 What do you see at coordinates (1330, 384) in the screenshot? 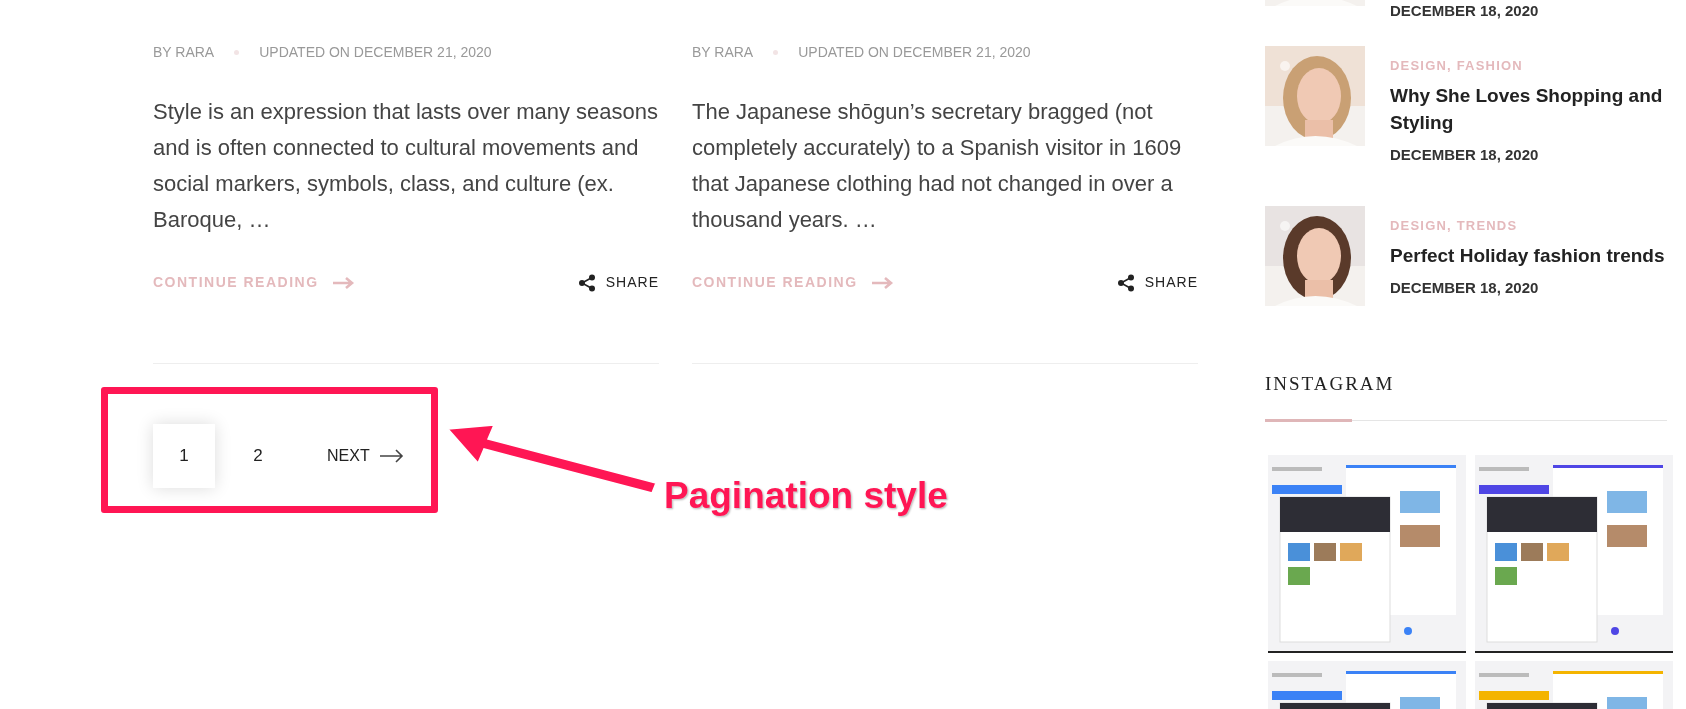
I see `widget-title: INSTAGRAM` at bounding box center [1330, 384].